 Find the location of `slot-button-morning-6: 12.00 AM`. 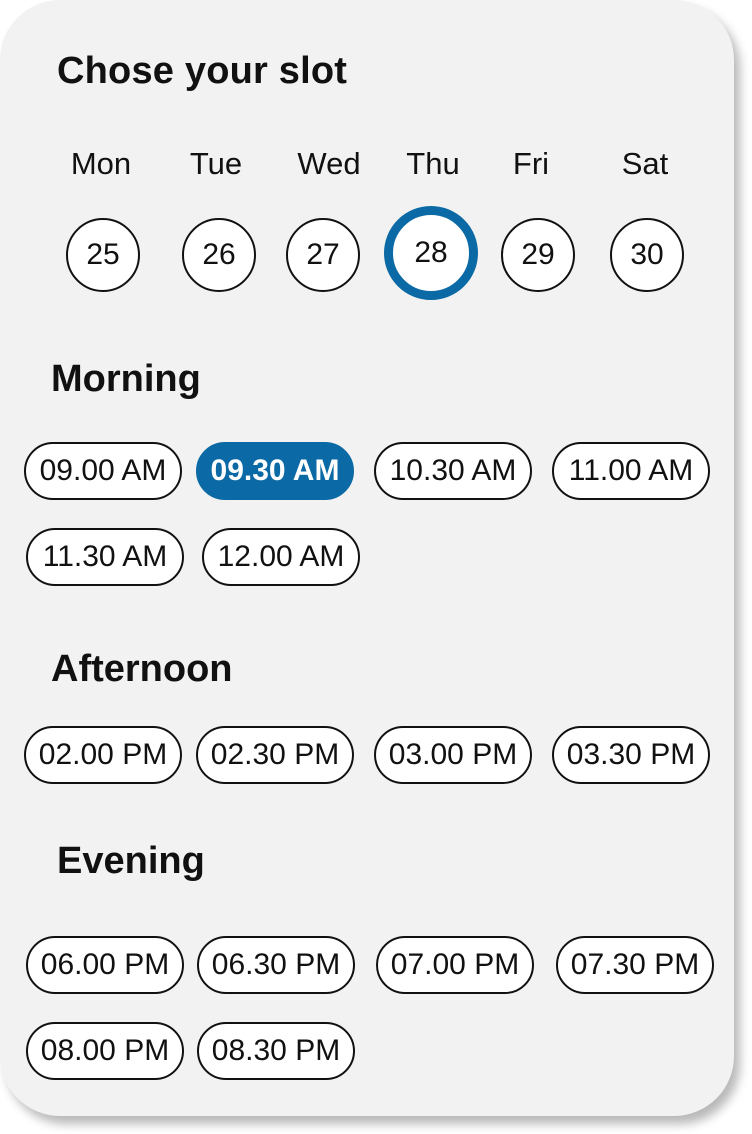

slot-button-morning-6: 12.00 AM is located at coordinates (281, 557).